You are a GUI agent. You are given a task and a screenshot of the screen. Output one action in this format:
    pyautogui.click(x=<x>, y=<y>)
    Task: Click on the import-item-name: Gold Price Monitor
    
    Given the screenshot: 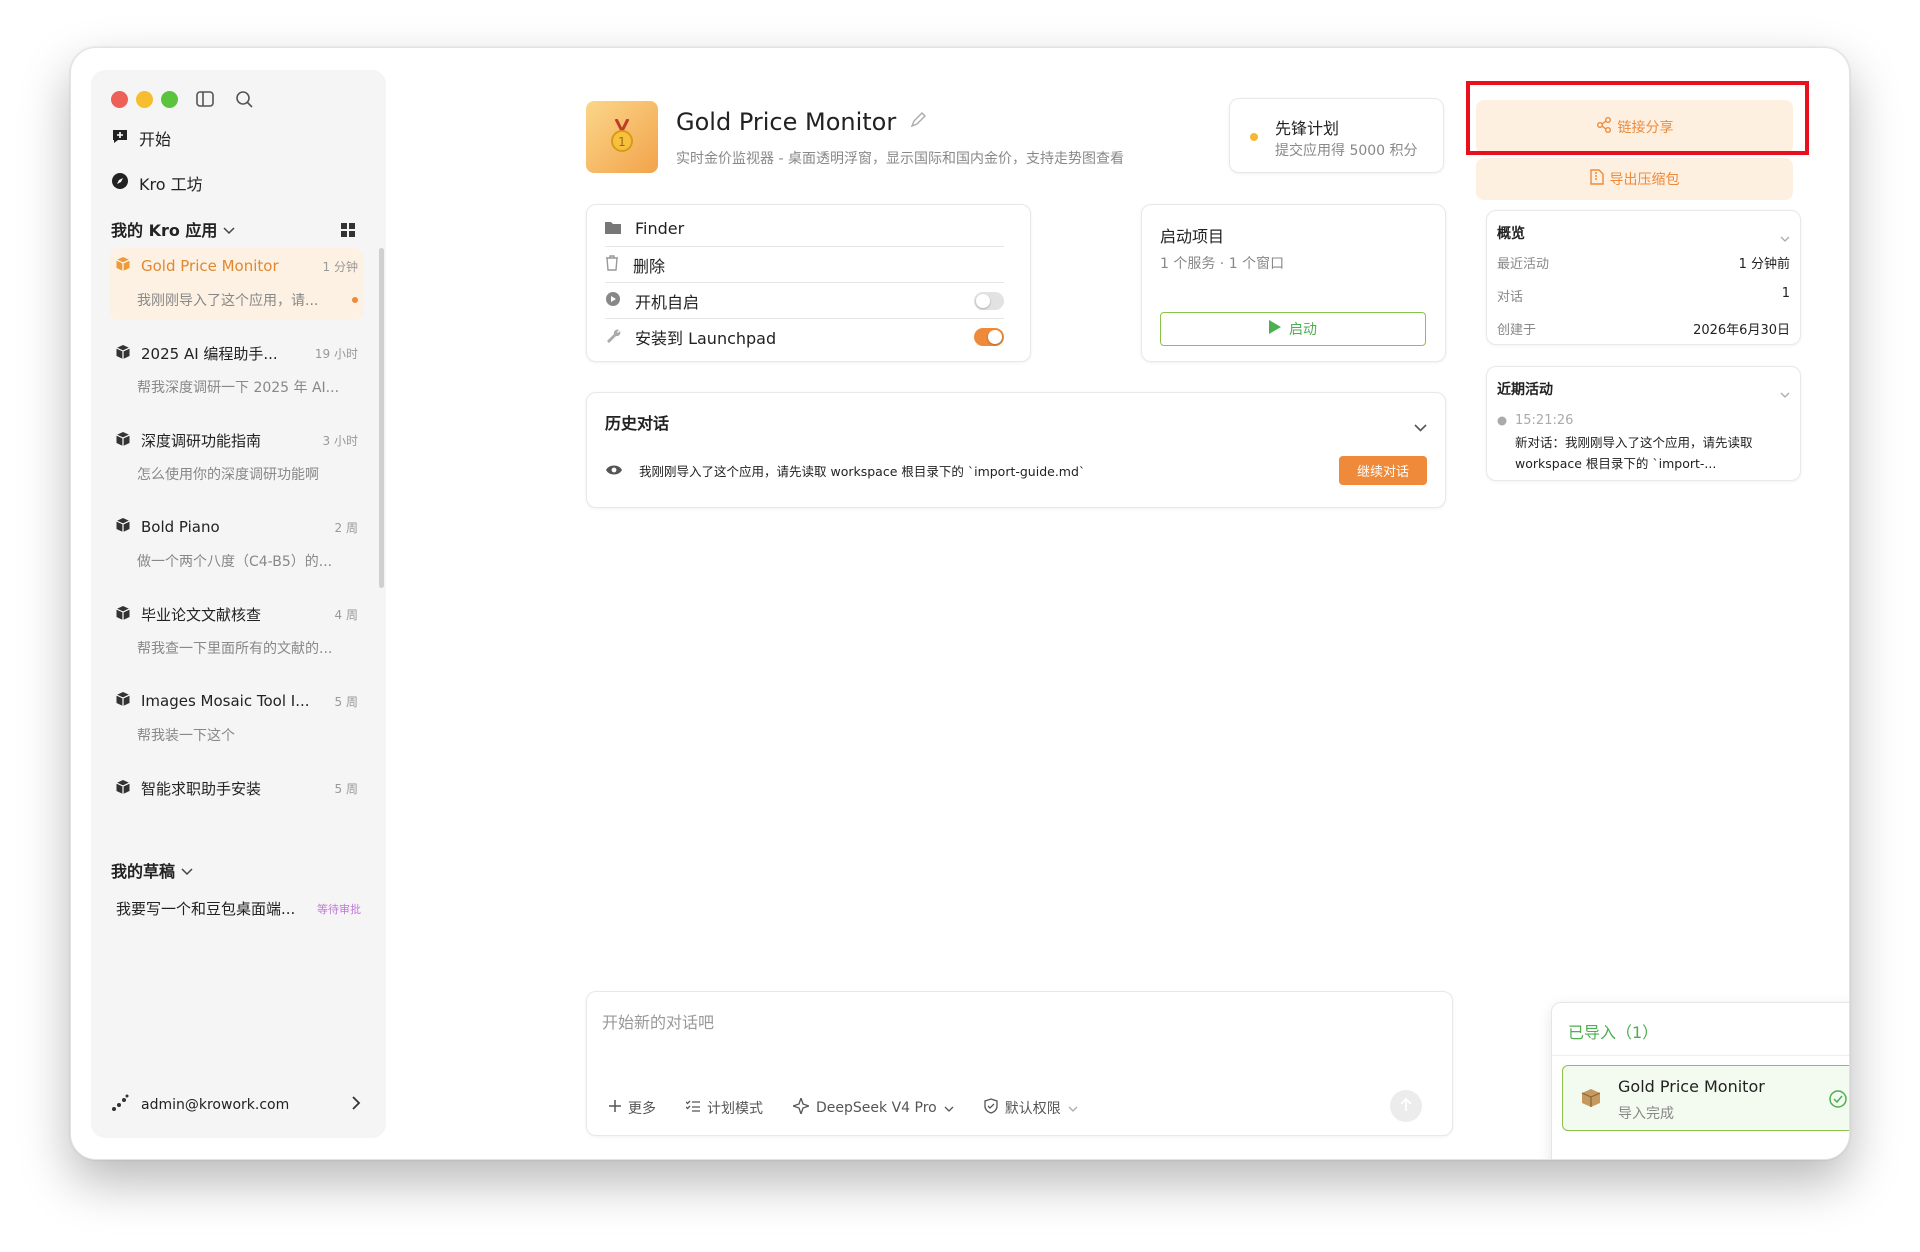 What is the action you would take?
    pyautogui.click(x=1691, y=1086)
    